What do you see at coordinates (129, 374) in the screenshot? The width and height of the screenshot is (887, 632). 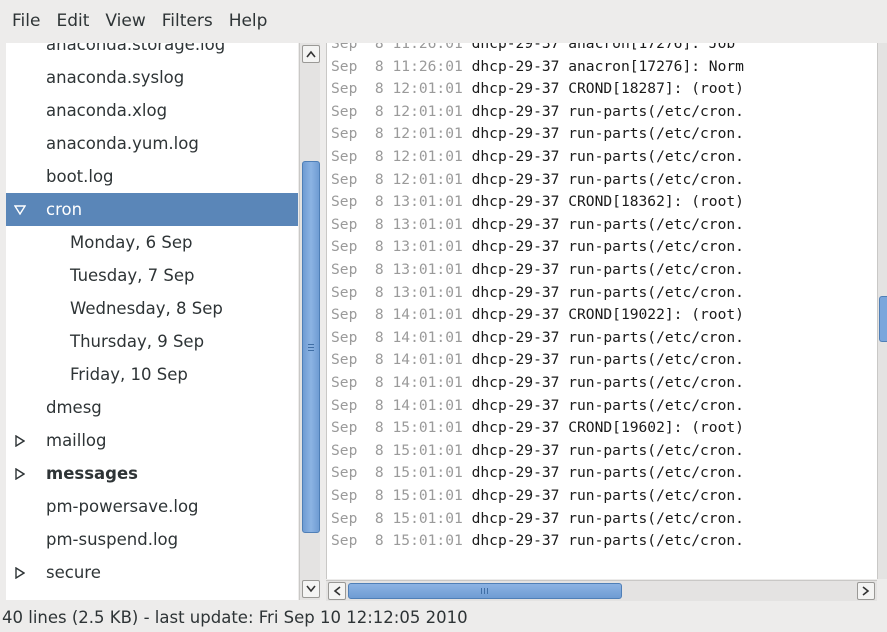 I see `tree-item-label: Friday, 10 Sep` at bounding box center [129, 374].